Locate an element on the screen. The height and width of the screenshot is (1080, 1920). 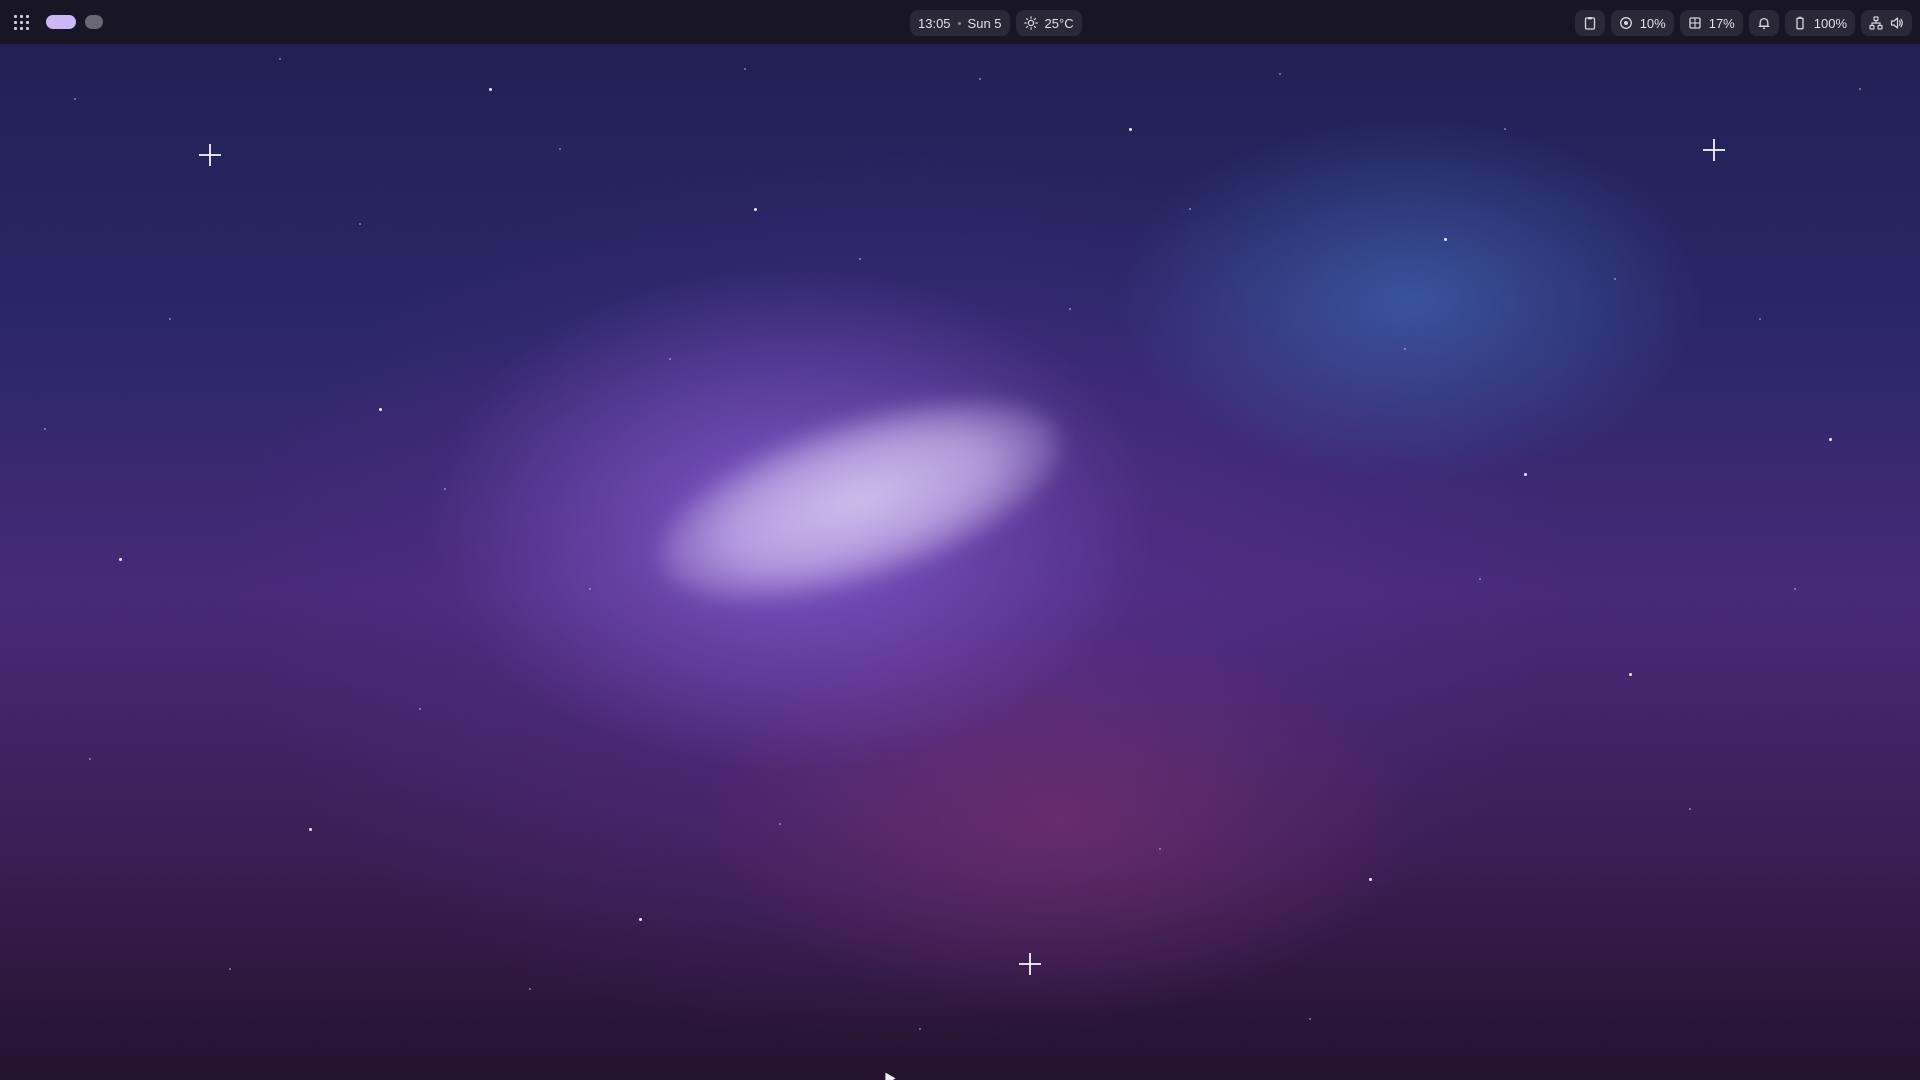
cpu-usage-value: 10% is located at coordinates (1652, 23).